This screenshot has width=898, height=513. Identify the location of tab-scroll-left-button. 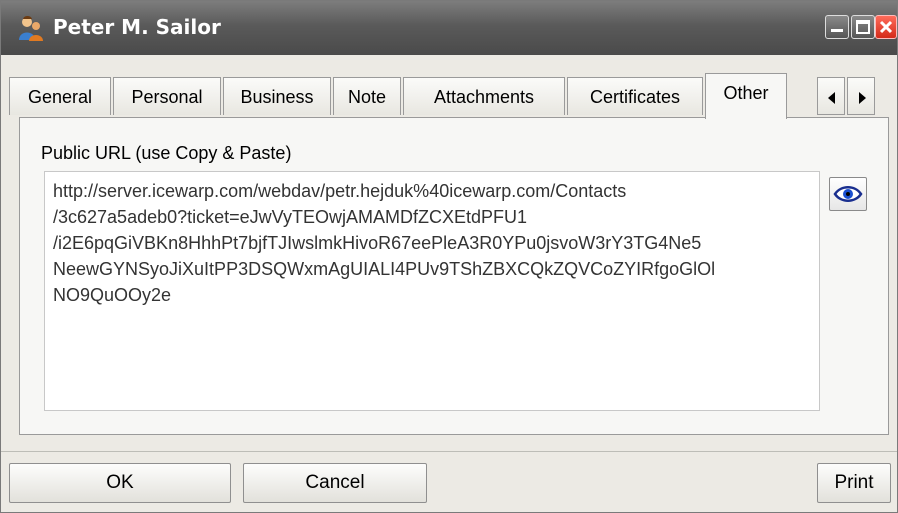
(831, 96).